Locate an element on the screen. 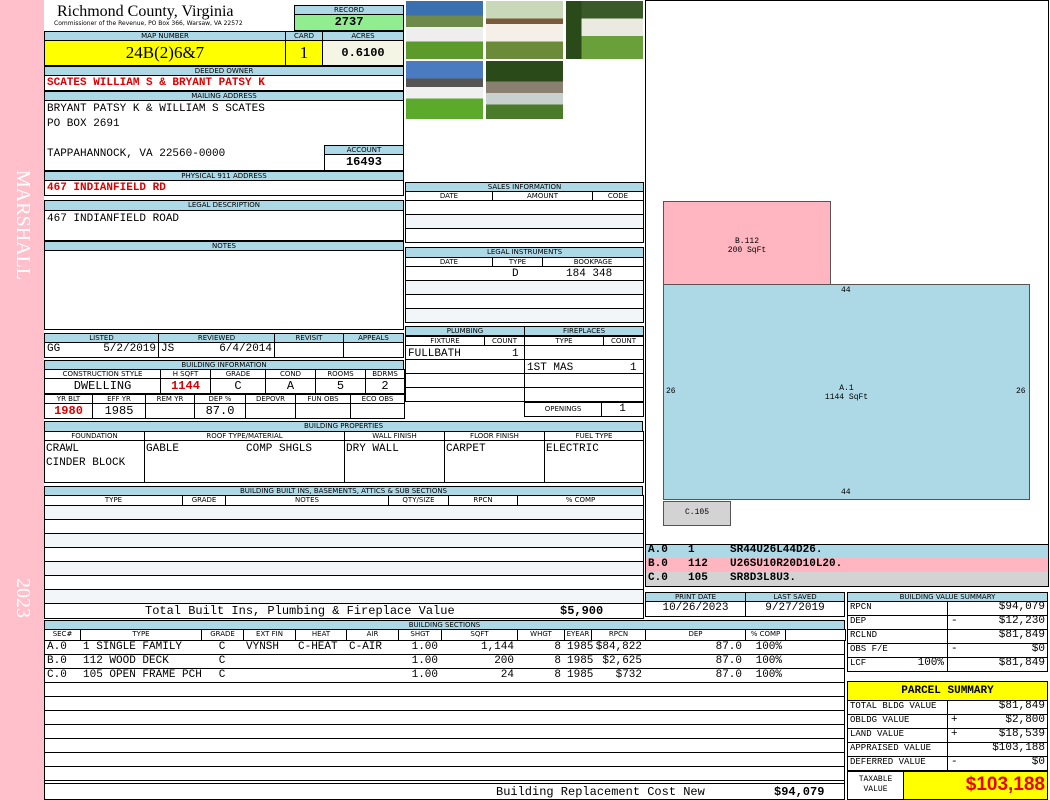 The image size is (1050, 800). summary-value: $18,539 is located at coordinates (1021, 734).